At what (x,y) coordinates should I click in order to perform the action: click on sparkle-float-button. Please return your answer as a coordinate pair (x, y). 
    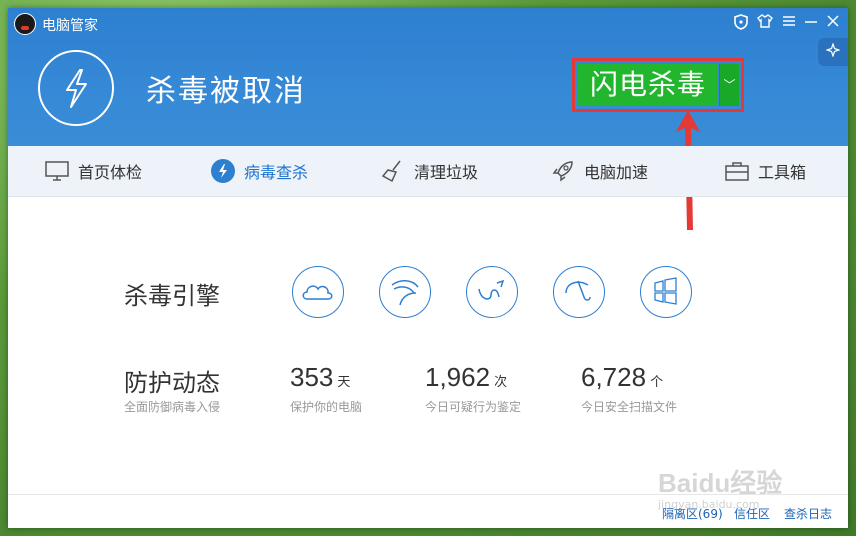
    Looking at the image, I should click on (833, 52).